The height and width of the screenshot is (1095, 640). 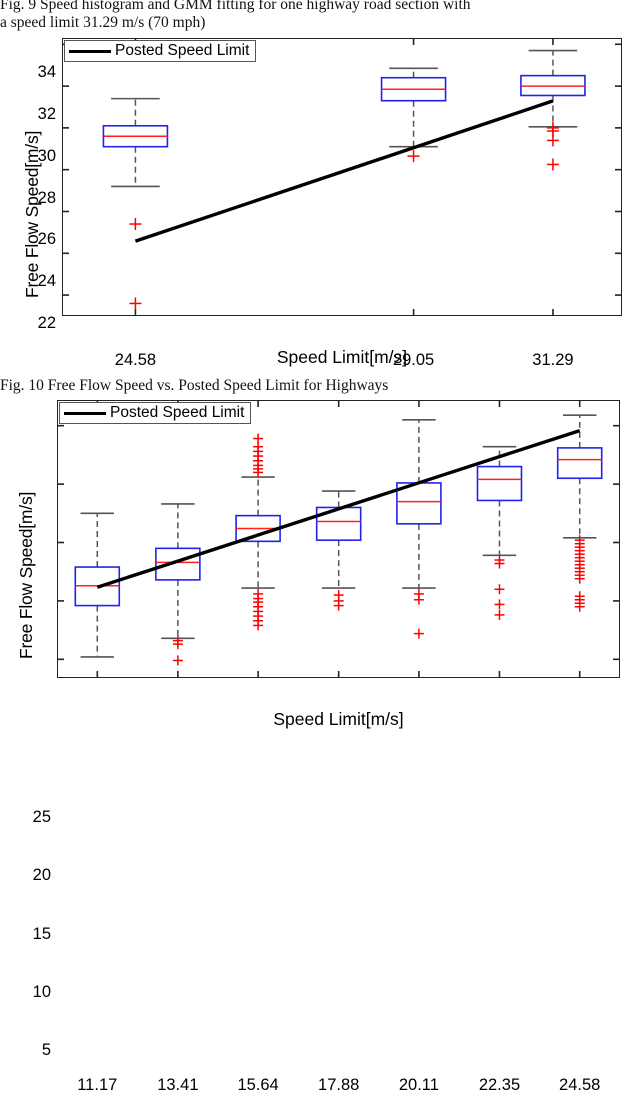 I want to click on x-axis-tick-label: 31.29, so click(x=553, y=360).